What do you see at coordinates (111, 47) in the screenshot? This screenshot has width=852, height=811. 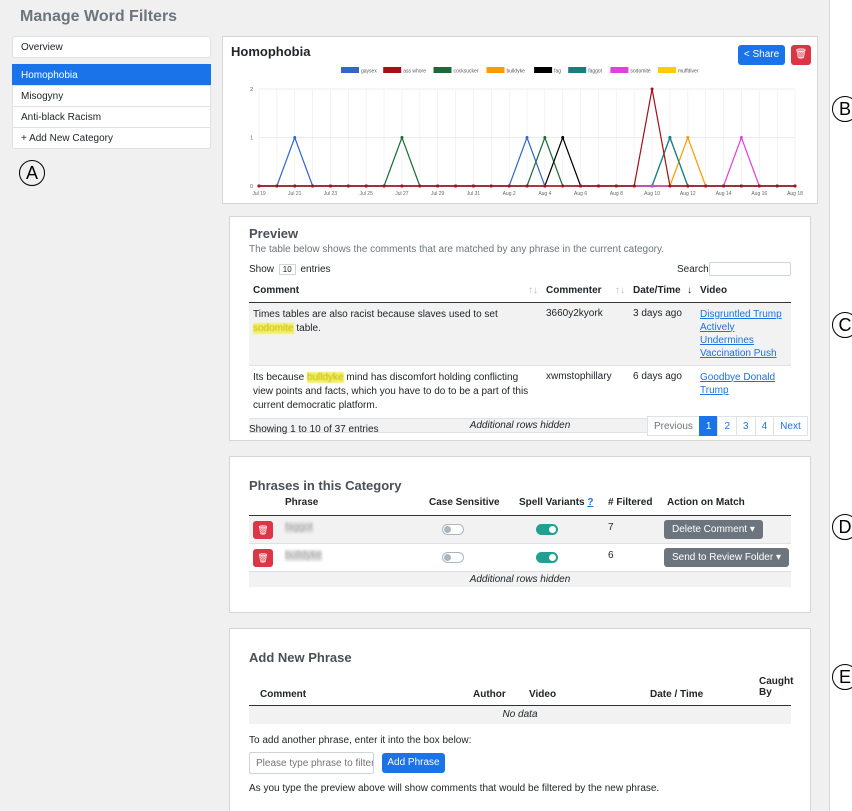 I see `sidebar-item-overview: Overview` at bounding box center [111, 47].